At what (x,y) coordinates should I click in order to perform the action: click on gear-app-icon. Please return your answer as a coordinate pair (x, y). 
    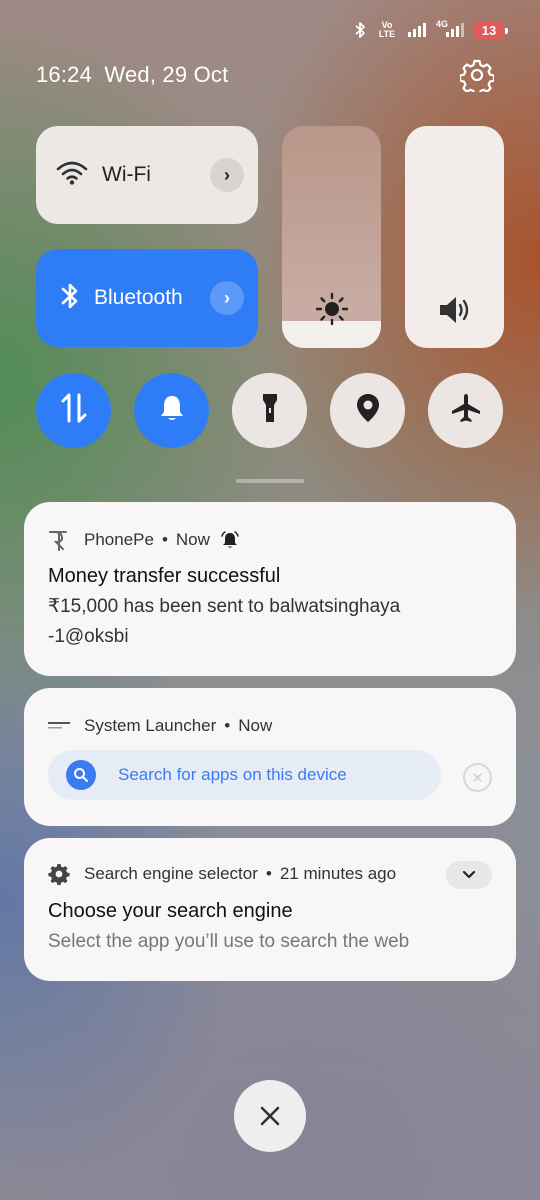
    Looking at the image, I should click on (60, 874).